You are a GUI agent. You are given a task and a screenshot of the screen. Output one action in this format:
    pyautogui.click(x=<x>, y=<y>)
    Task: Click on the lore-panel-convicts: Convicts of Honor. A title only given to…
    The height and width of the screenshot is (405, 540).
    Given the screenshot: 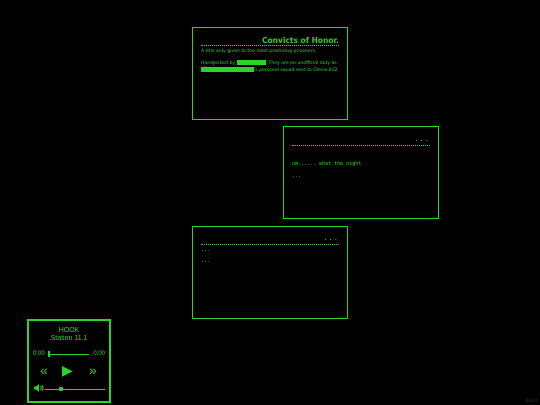 What is the action you would take?
    pyautogui.click(x=270, y=73)
    